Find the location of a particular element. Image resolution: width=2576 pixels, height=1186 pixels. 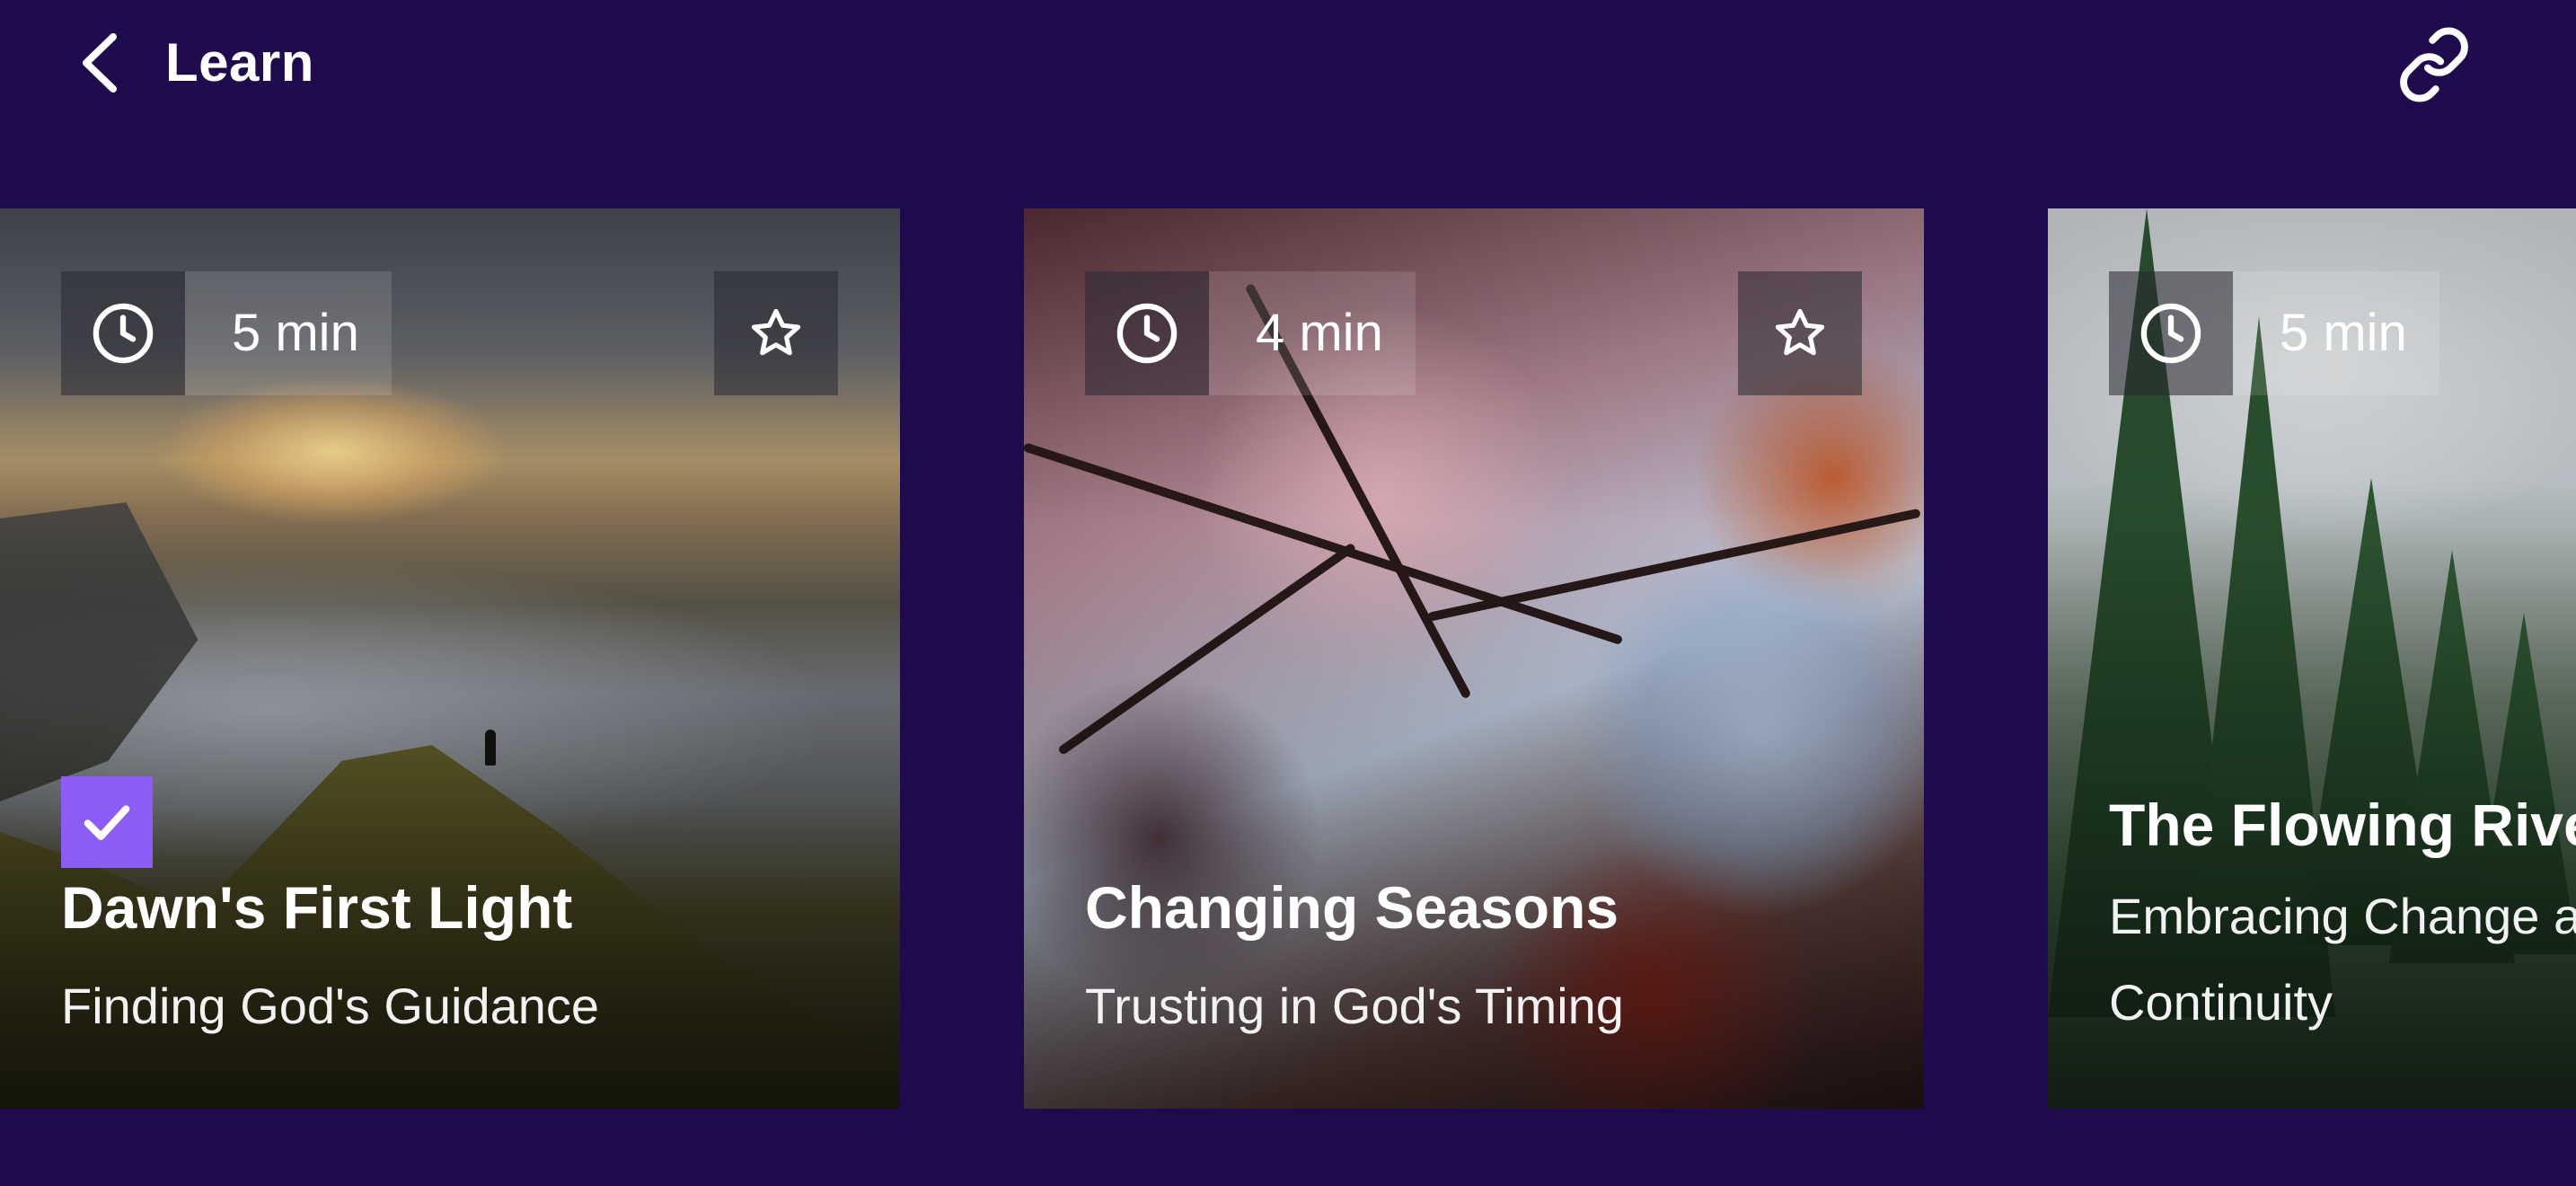

back-button is located at coordinates (99, 63).